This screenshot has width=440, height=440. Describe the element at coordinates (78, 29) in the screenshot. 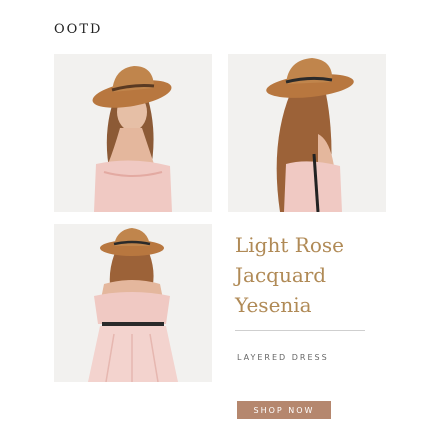

I see `page-title: OOTD` at that location.